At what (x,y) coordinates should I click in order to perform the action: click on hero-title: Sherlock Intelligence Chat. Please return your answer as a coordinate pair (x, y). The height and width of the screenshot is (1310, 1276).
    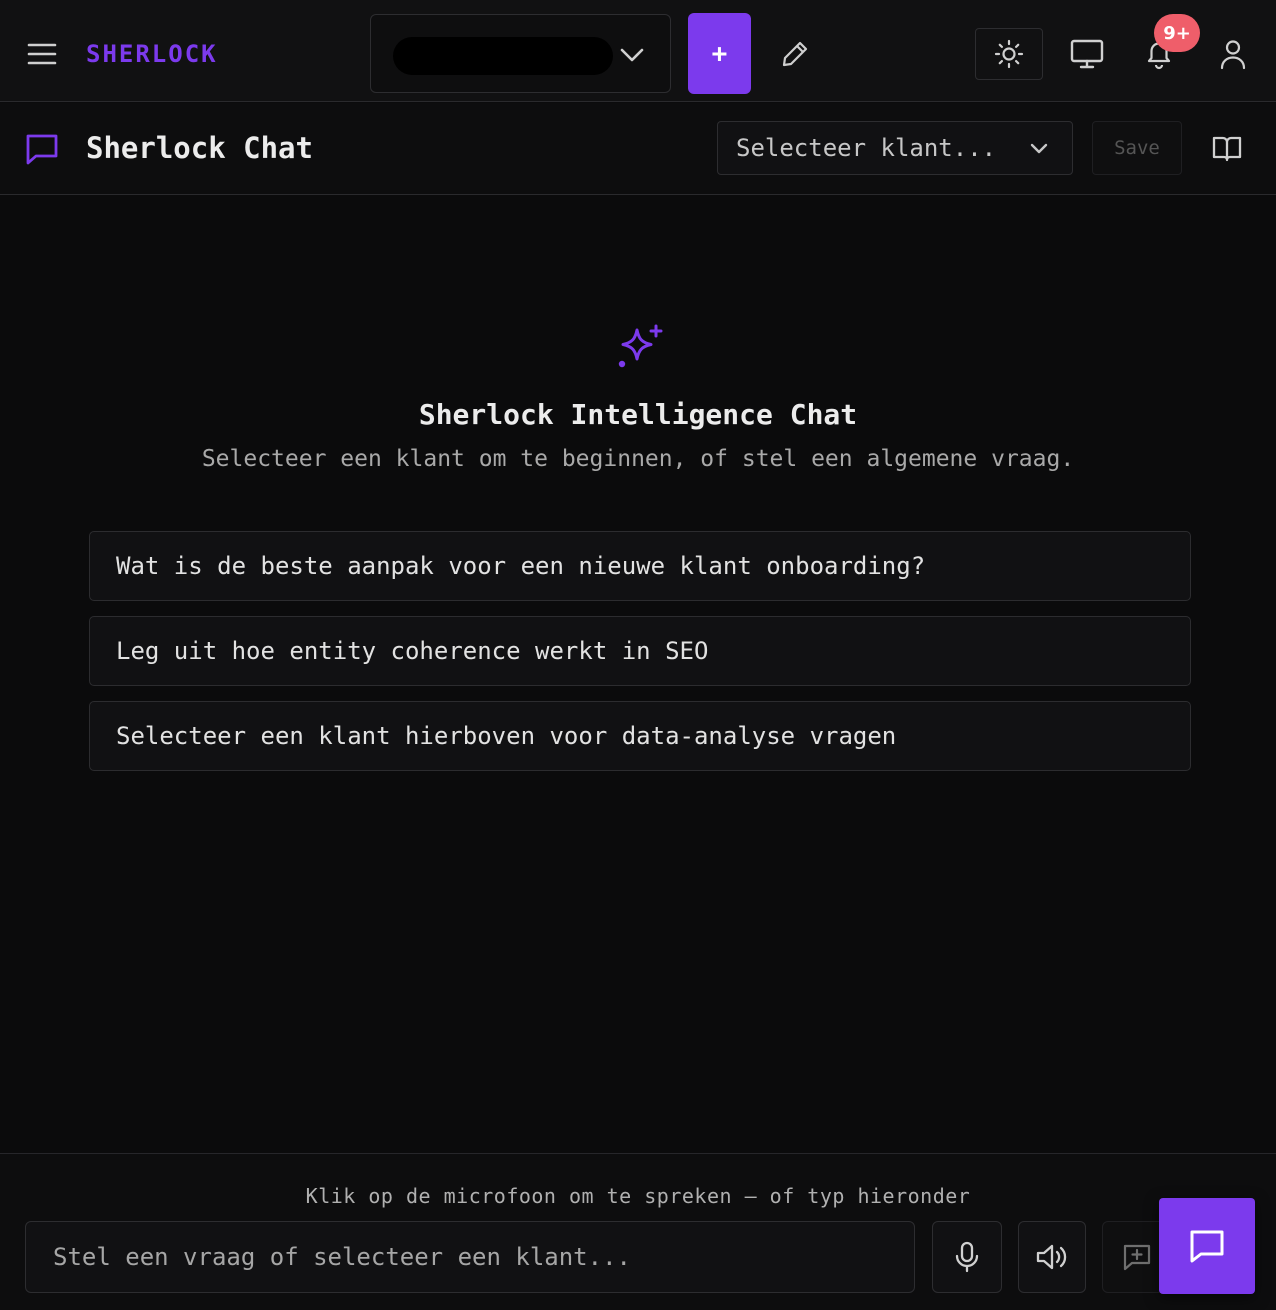
    Looking at the image, I should click on (638, 414).